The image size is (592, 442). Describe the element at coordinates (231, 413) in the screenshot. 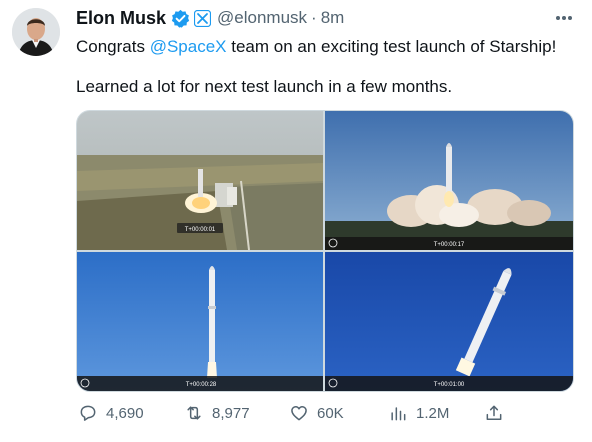

I see `retweet-count: 8,977` at that location.